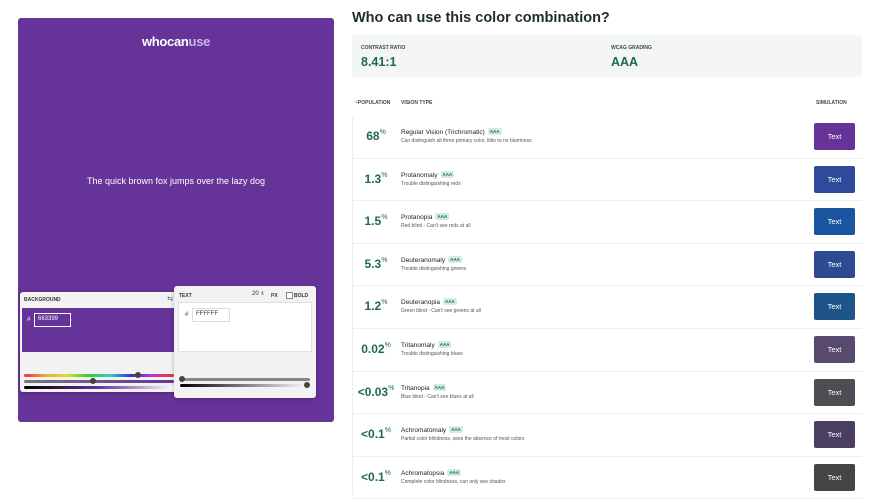 The width and height of the screenshot is (880, 499). Describe the element at coordinates (607, 56) in the screenshot. I see `contrast-summary: CONTRAST RATIO 8.41:1 WCAG GRADING AAA` at that location.